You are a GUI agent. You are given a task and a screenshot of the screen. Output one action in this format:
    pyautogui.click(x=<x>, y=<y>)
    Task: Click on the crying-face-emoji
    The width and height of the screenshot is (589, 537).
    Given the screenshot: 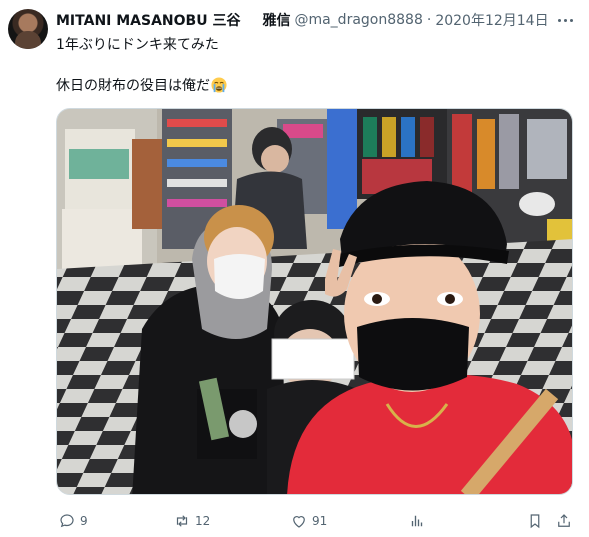 What is the action you would take?
    pyautogui.click(x=219, y=85)
    